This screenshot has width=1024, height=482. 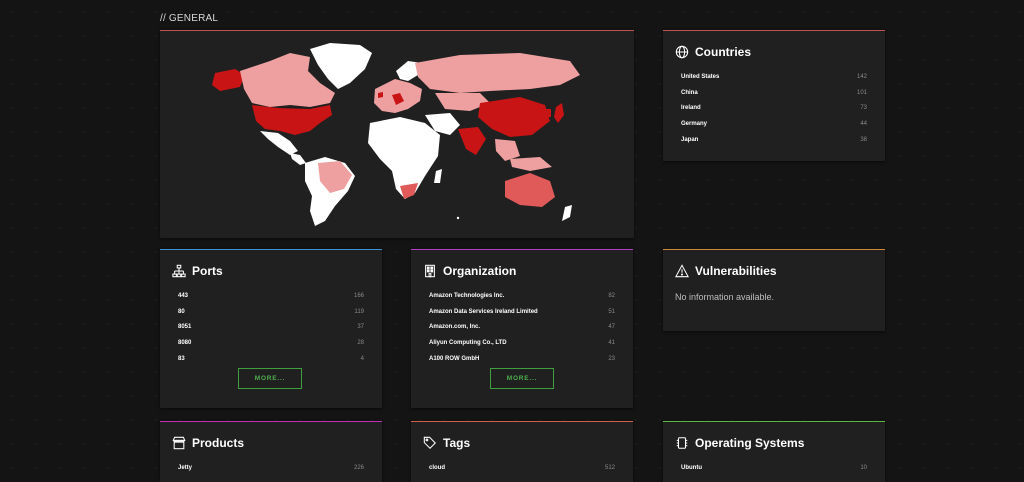 What do you see at coordinates (723, 52) in the screenshot?
I see `countries-title: Countries` at bounding box center [723, 52].